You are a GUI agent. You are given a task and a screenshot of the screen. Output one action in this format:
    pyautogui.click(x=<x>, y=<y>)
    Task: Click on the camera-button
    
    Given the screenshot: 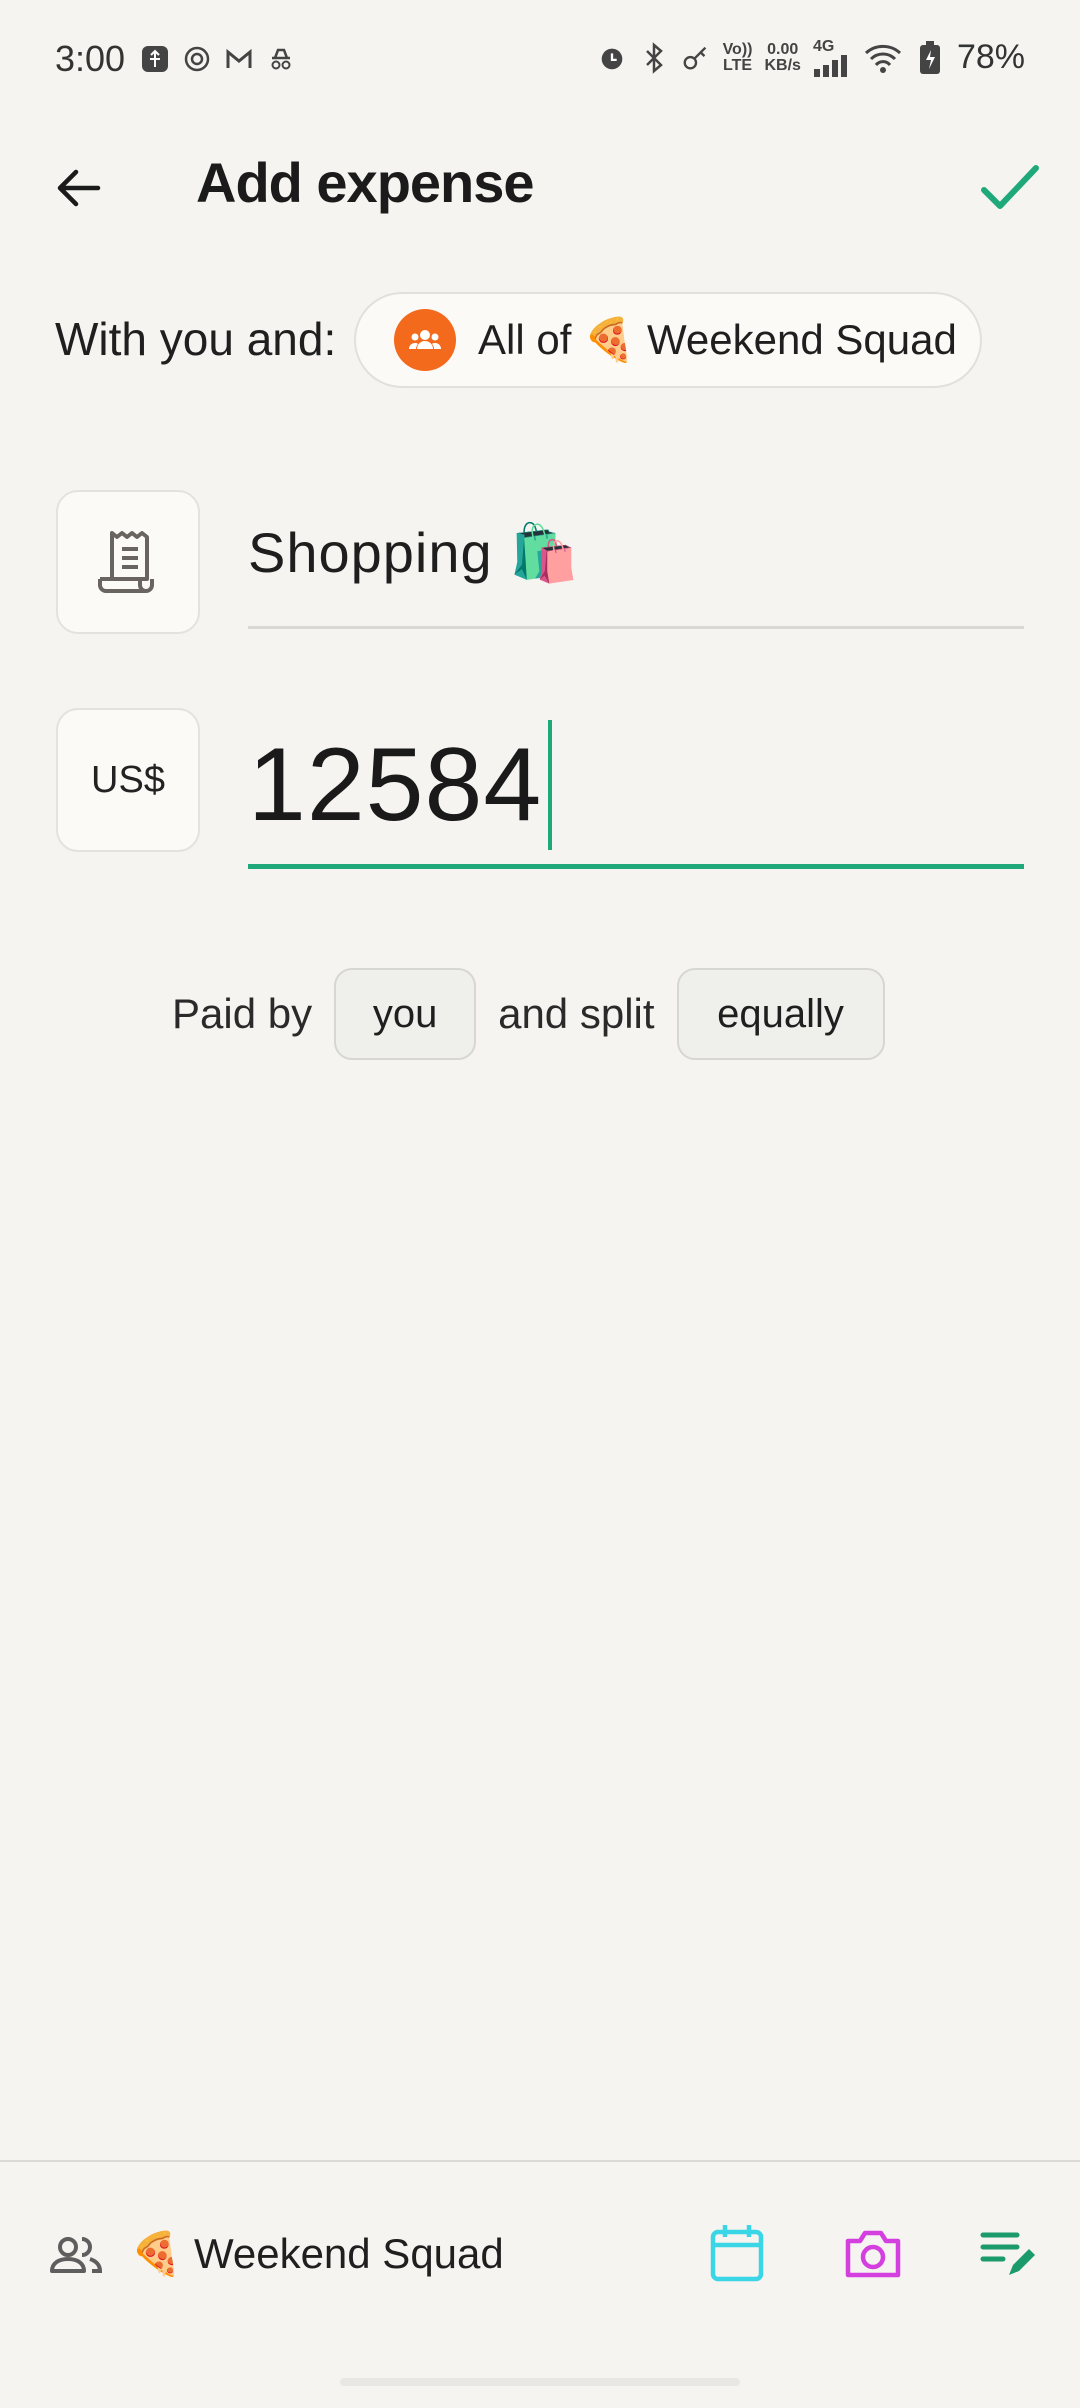 What is the action you would take?
    pyautogui.click(x=873, y=2253)
    